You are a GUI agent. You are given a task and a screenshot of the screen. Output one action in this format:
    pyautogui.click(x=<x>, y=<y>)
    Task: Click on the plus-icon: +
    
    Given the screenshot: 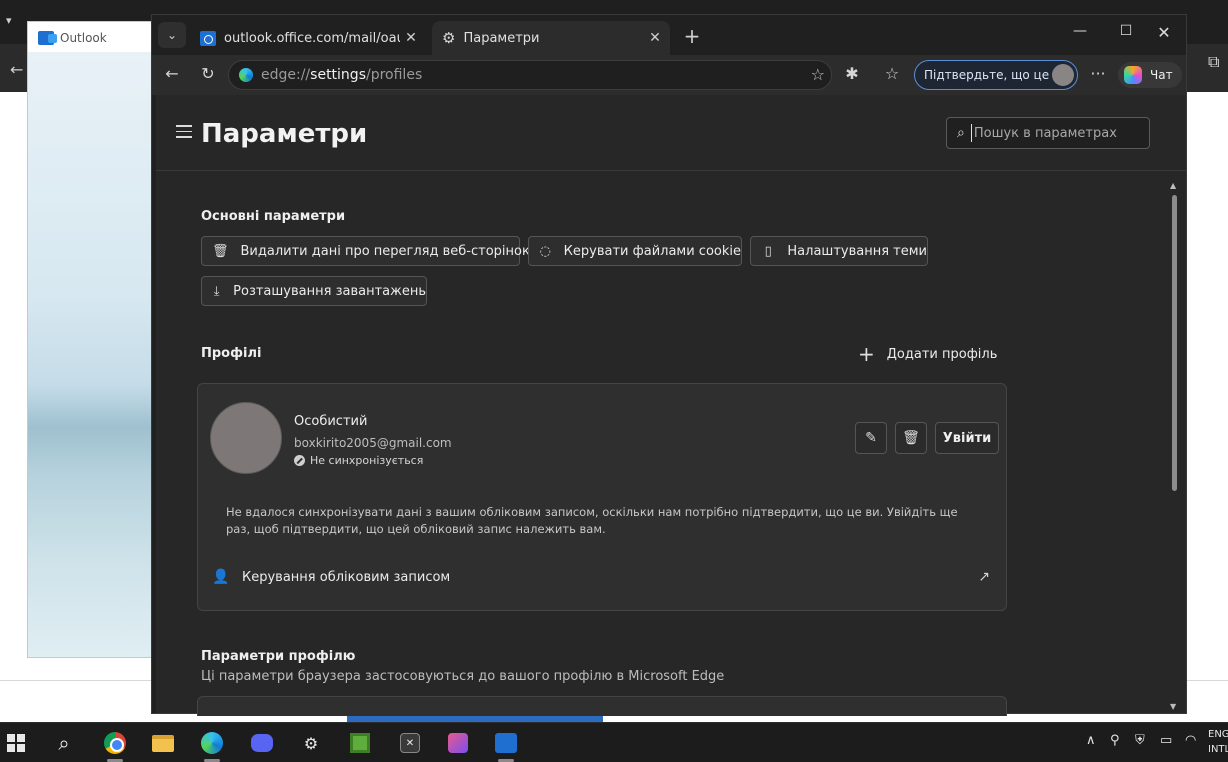 What is the action you would take?
    pyautogui.click(x=866, y=354)
    